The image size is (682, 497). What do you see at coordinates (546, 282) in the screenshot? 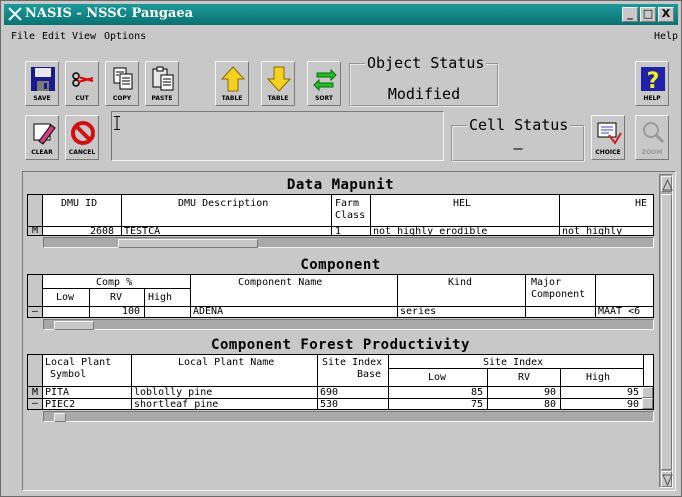
I see `col-header-major-component: Major` at bounding box center [546, 282].